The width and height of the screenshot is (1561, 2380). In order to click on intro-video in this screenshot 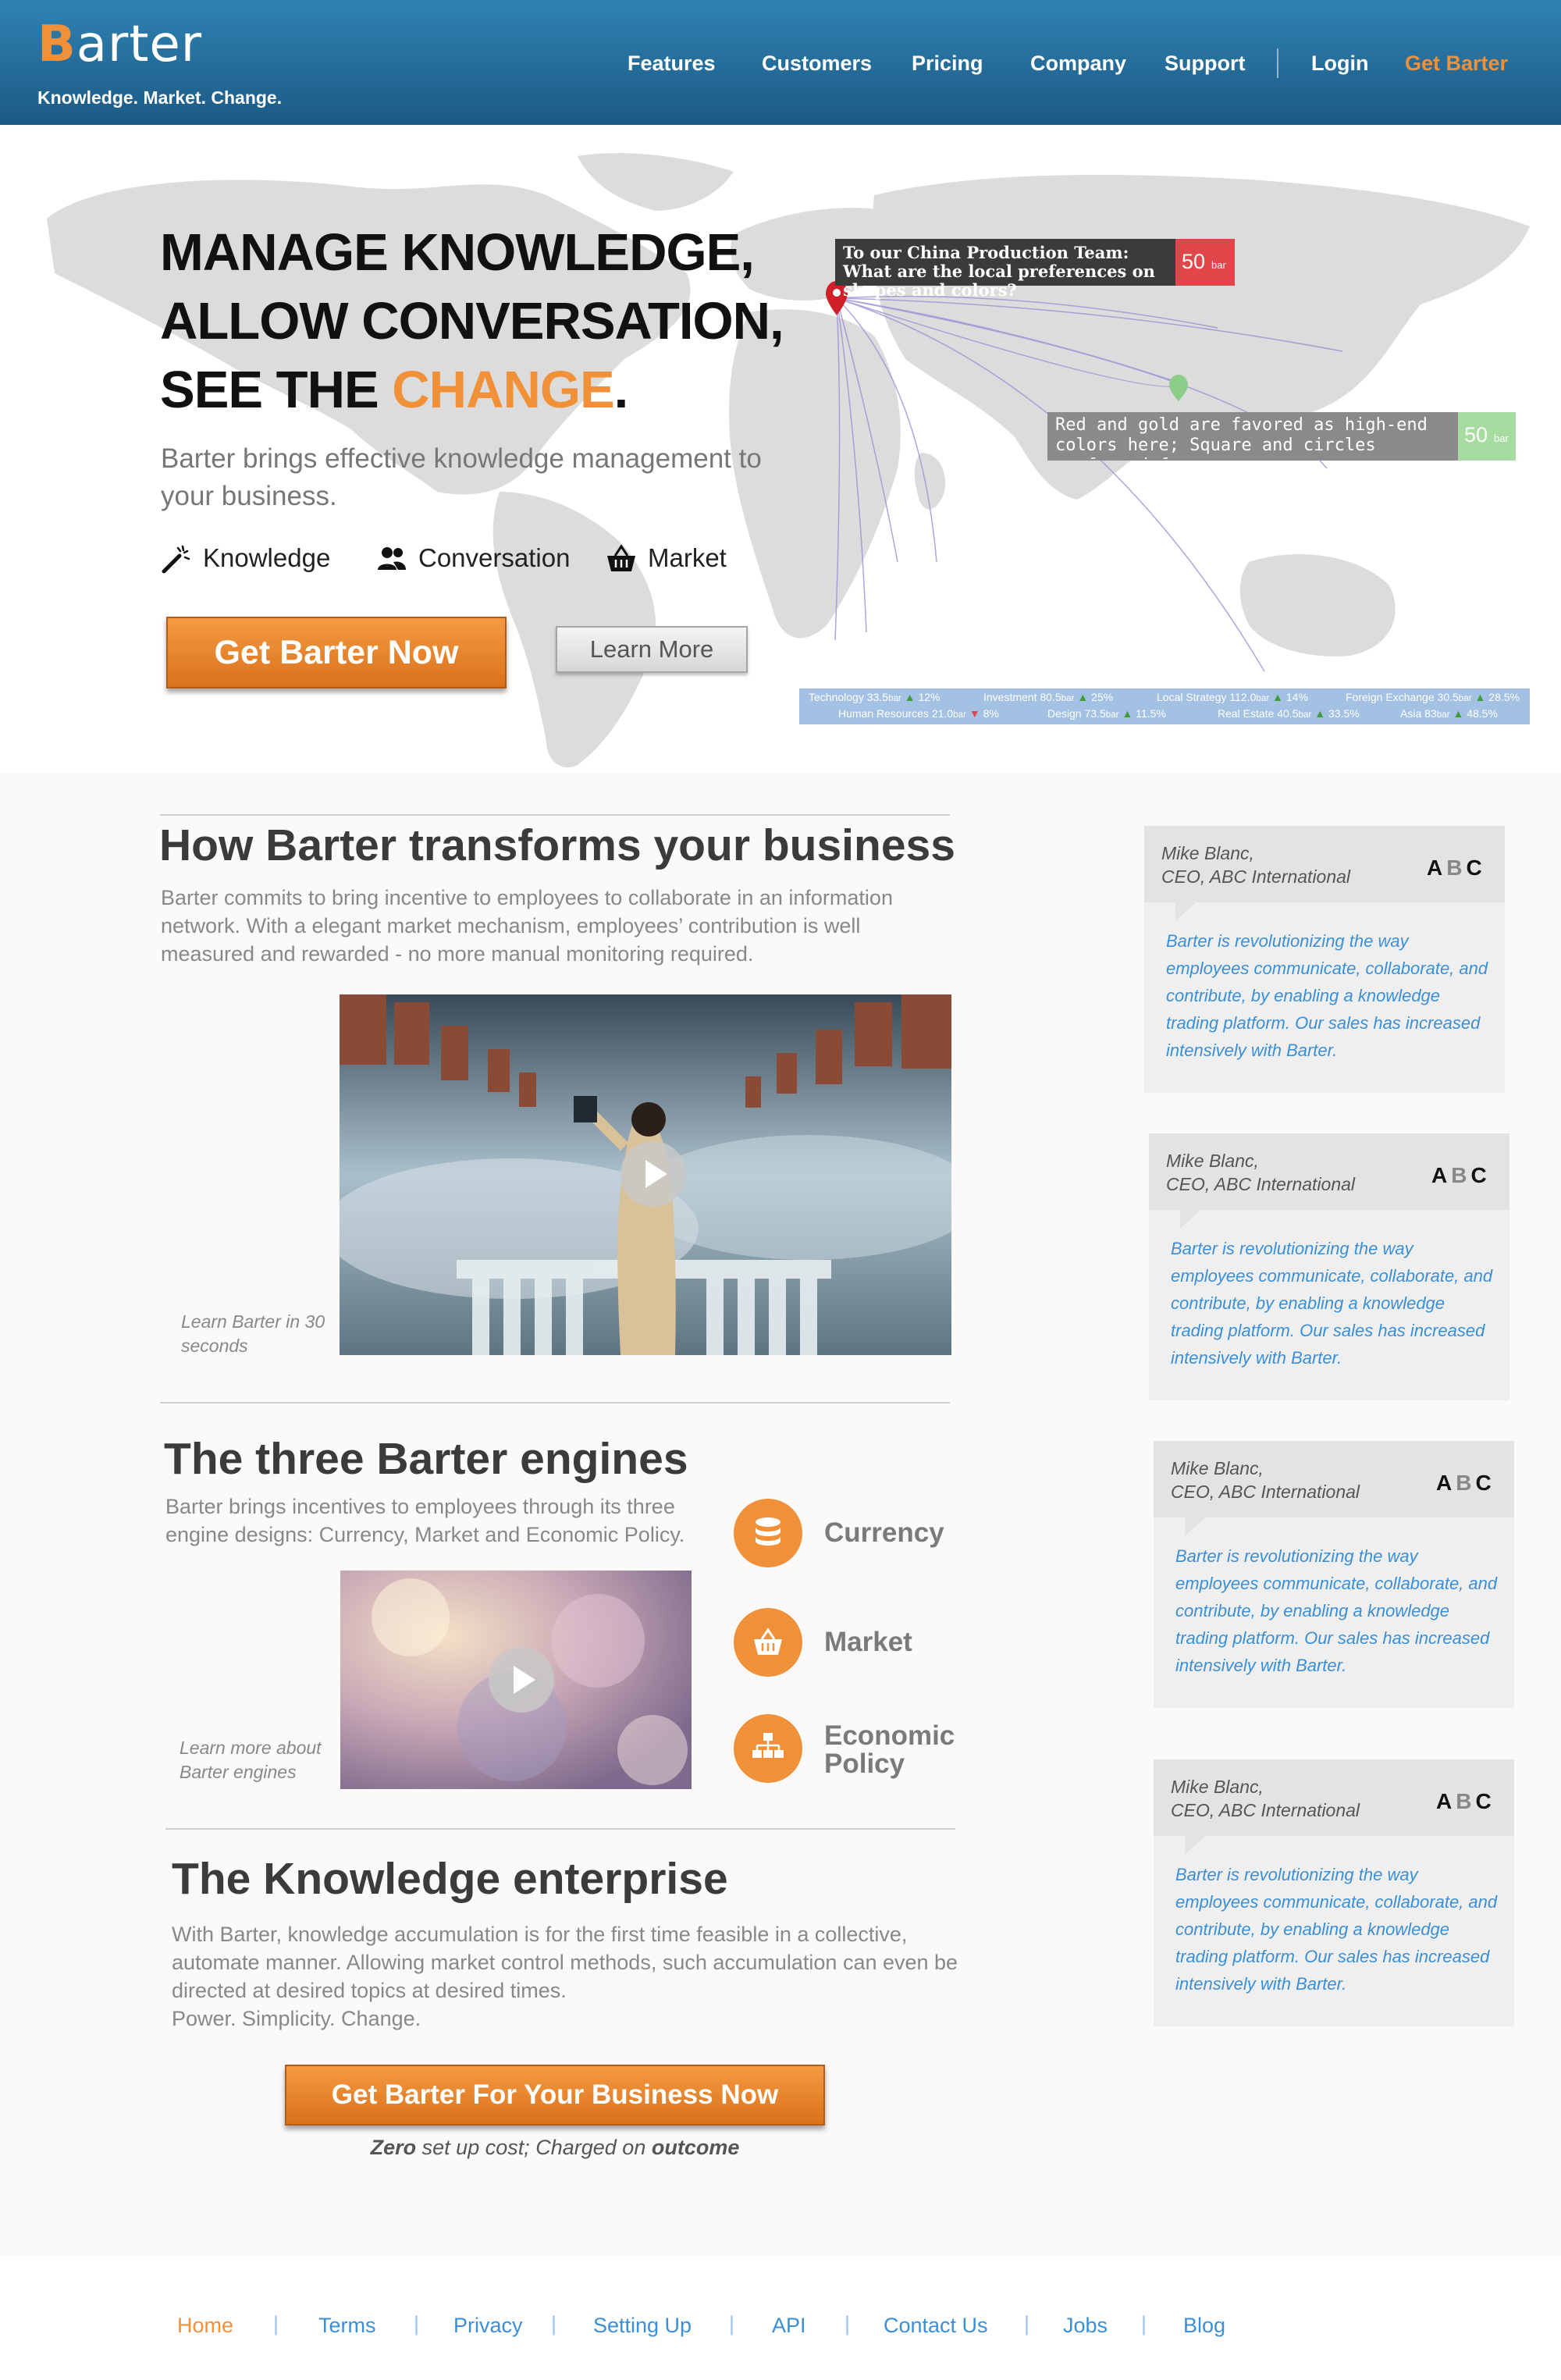, I will do `click(645, 1174)`.